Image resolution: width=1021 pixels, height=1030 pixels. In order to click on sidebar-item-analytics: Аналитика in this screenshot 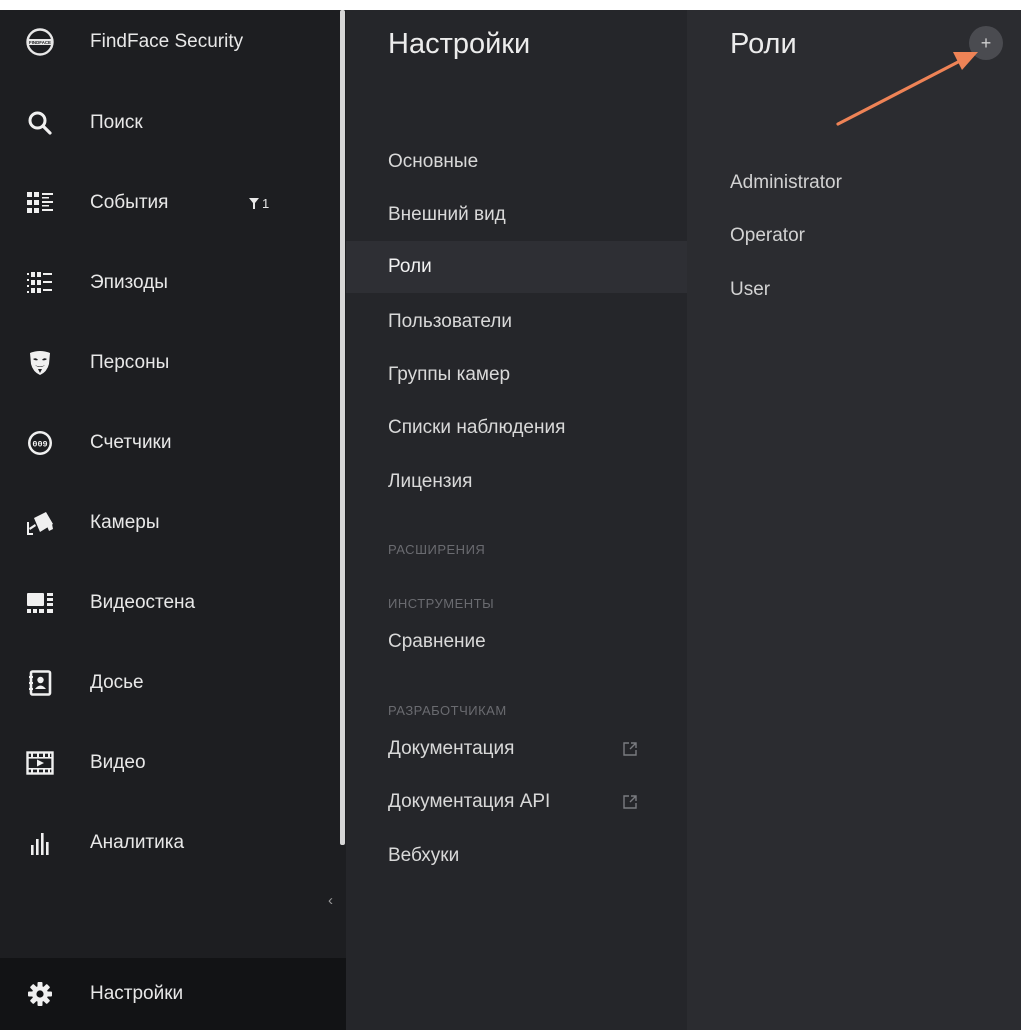, I will do `click(170, 843)`.